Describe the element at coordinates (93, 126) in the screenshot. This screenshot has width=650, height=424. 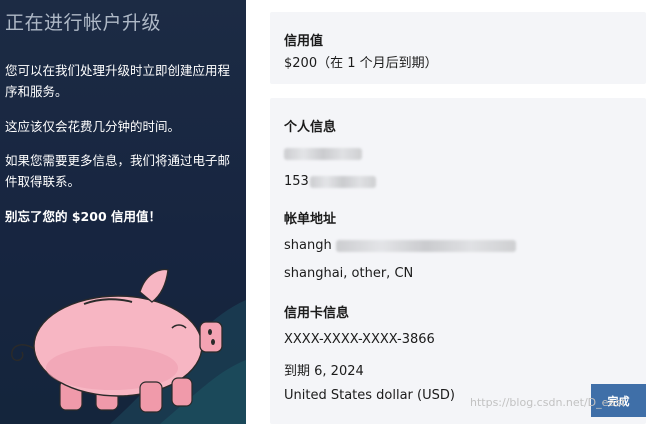
I see `sidebar-paragraph-duration: 这应该仅会花费几分钟的时间。` at that location.